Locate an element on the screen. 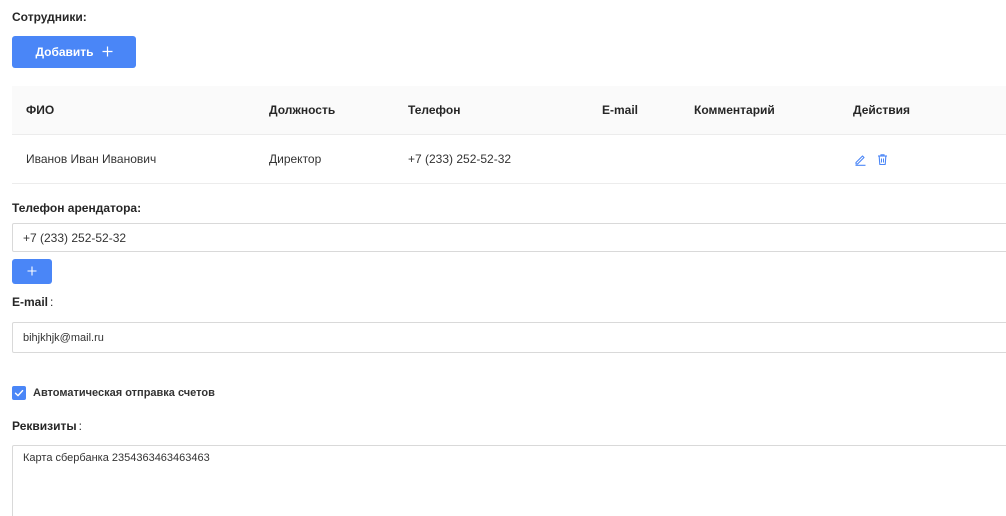  employee-actions-cell is located at coordinates (871, 159).